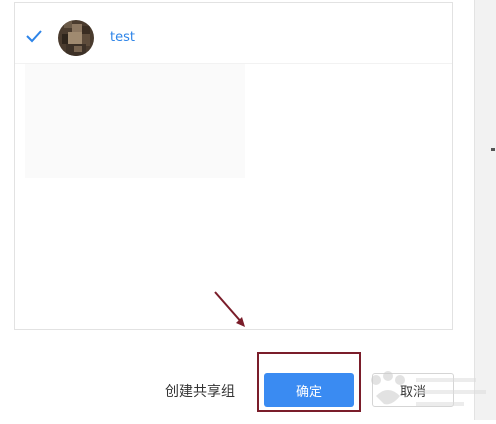 Image resolution: width=496 pixels, height=424 pixels. I want to click on member-name: test, so click(122, 37).